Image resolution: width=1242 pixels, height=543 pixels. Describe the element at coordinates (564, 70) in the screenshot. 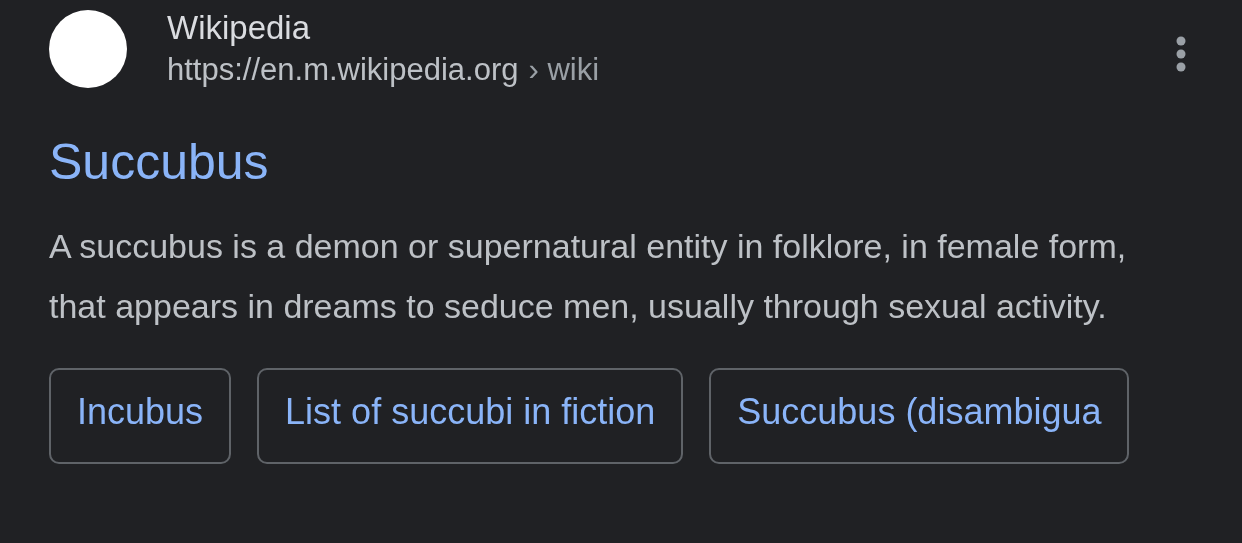

I see `url-breadcrumb: › wiki` at that location.